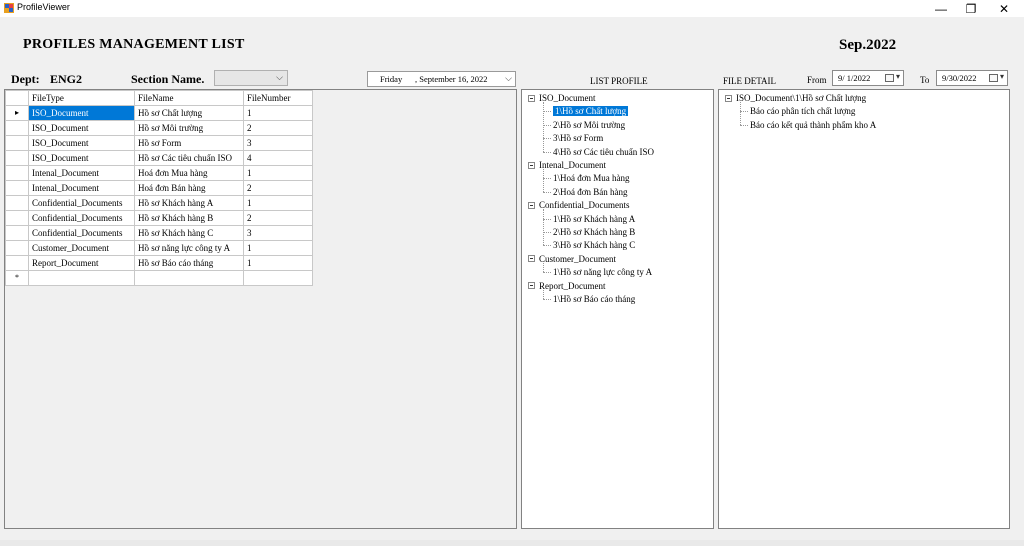 This screenshot has height=546, width=1024. I want to click on table-row: ISO_Document Hồ sơ Môi trường 2, so click(159, 128).